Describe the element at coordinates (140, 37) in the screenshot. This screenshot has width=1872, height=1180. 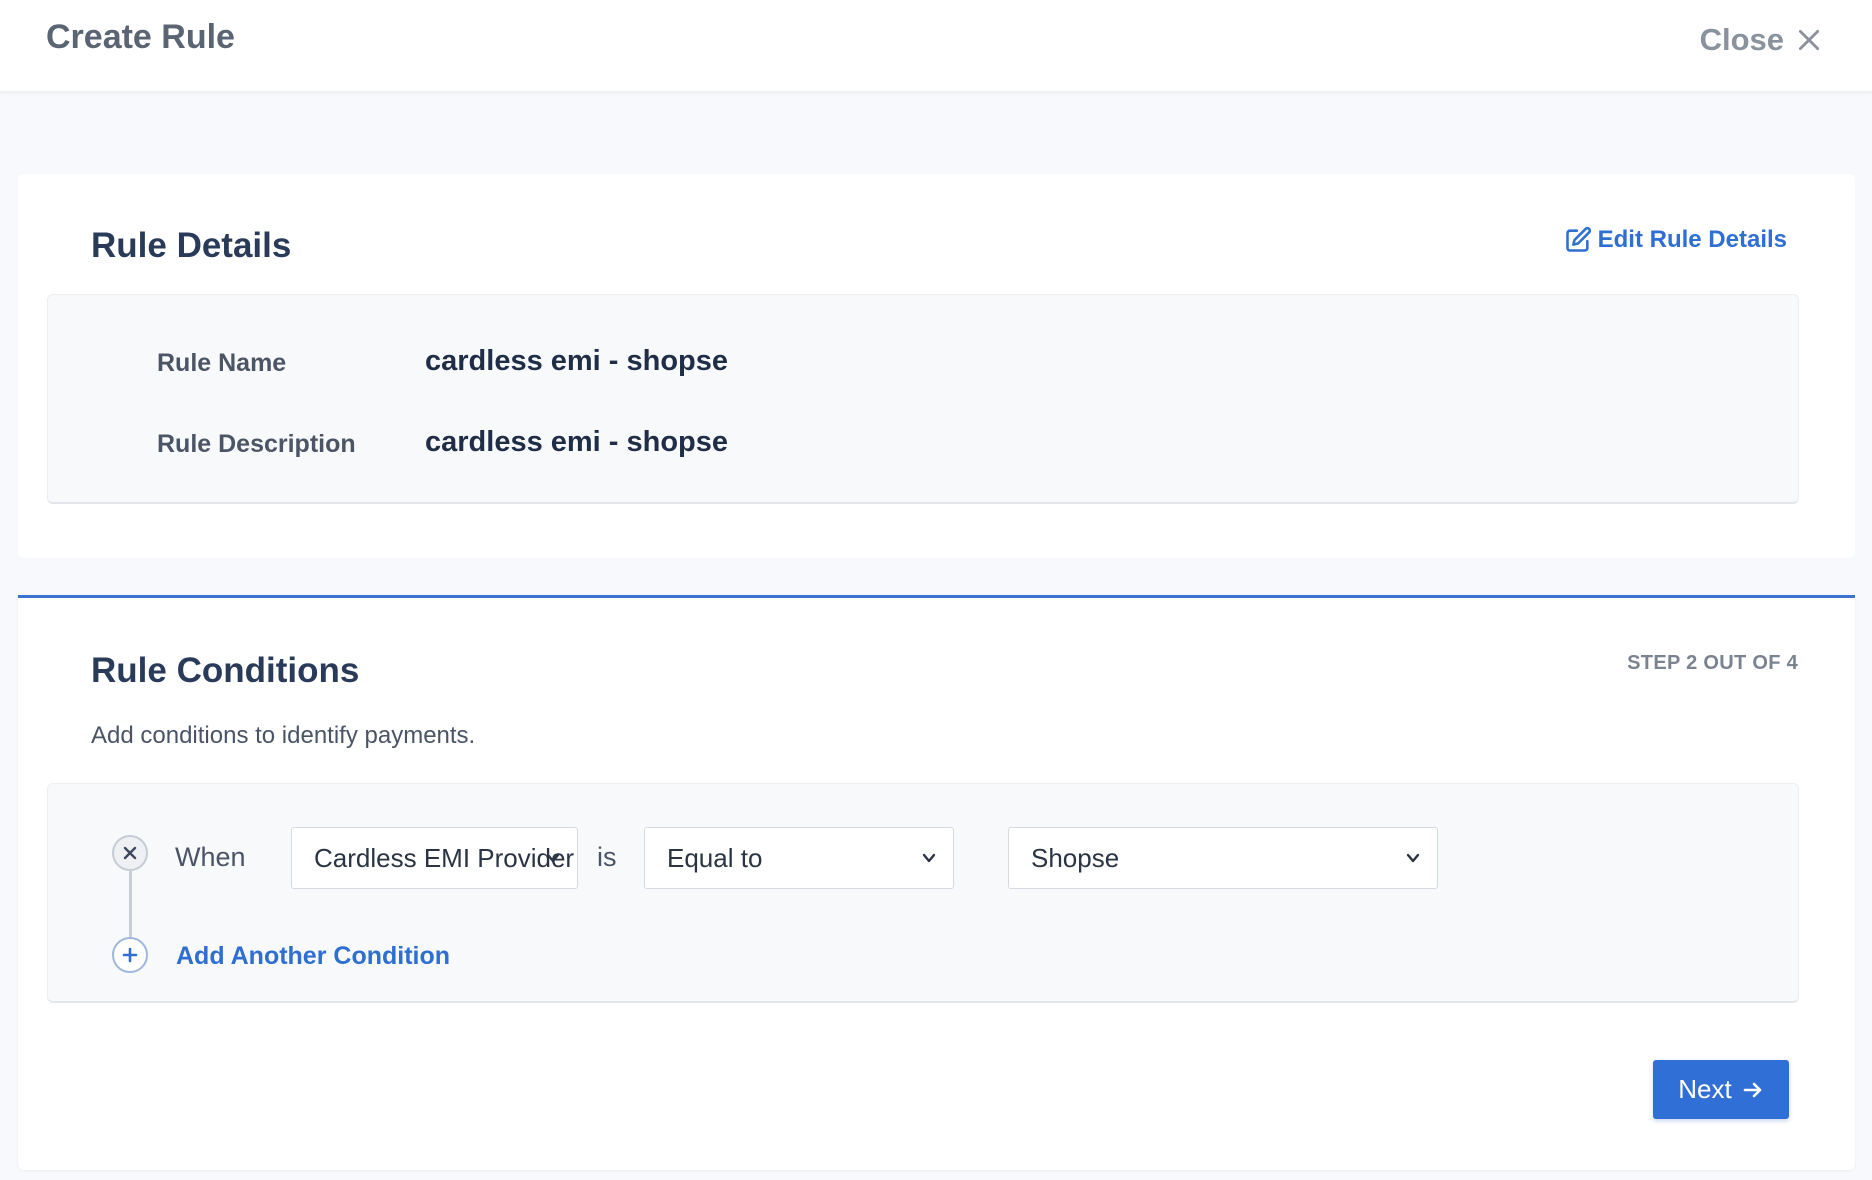
I see `page-title: Create Rule` at that location.